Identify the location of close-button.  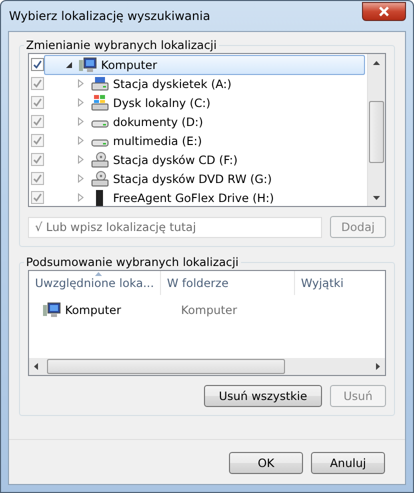
(384, 11).